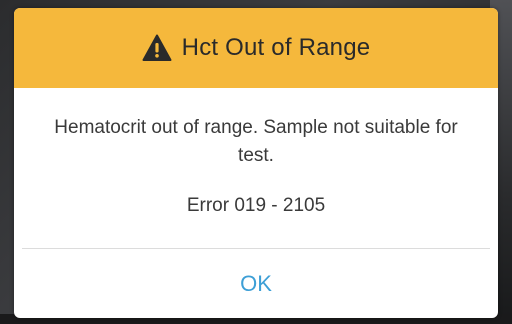  I want to click on dialog-title: Hct Out of Range, so click(276, 47).